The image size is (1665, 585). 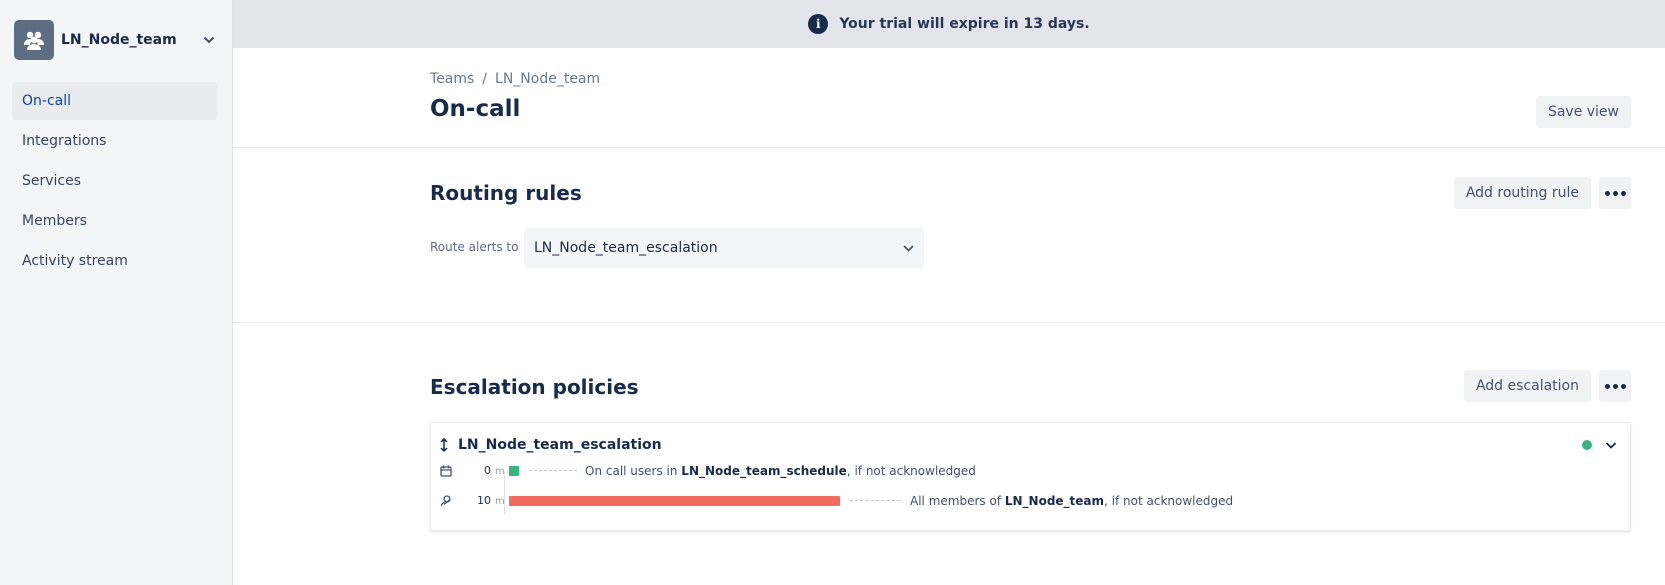 What do you see at coordinates (818, 24) in the screenshot?
I see `info-icon: i` at bounding box center [818, 24].